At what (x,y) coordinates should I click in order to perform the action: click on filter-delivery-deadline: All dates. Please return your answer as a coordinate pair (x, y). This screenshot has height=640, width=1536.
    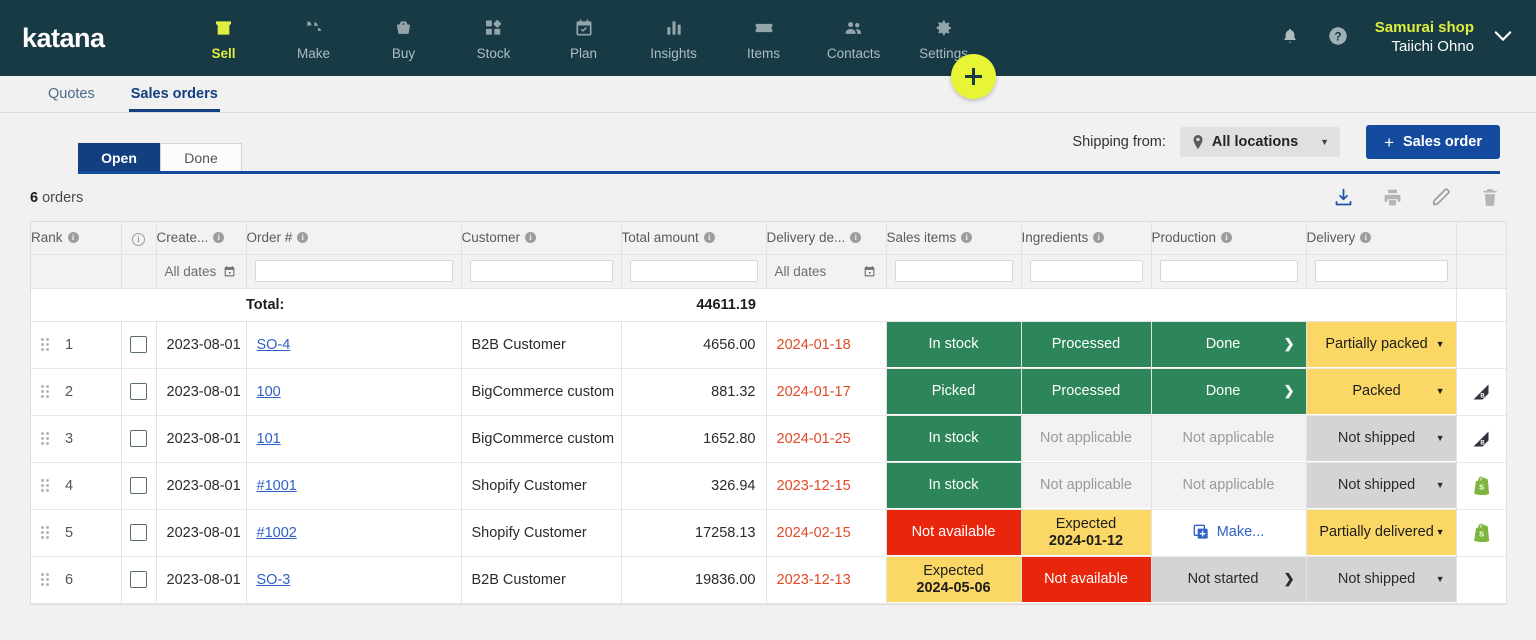
    Looking at the image, I should click on (826, 271).